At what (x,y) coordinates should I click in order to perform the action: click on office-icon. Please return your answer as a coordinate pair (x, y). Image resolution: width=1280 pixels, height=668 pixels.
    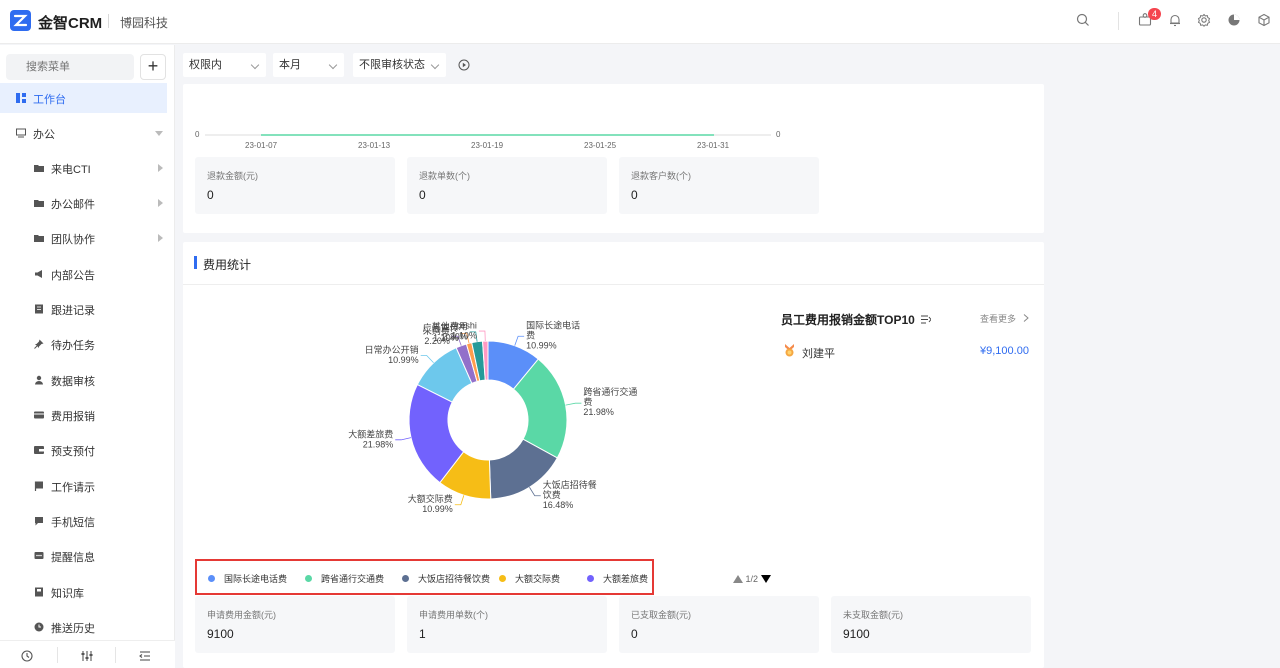
    Looking at the image, I should click on (21, 133).